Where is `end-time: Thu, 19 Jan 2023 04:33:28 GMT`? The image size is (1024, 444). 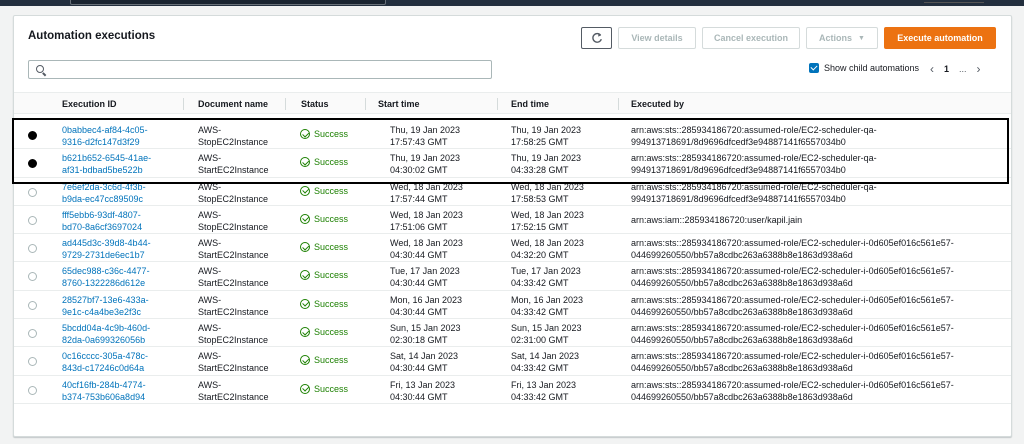
end-time: Thu, 19 Jan 2023 04:33:28 GMT is located at coordinates (546, 164).